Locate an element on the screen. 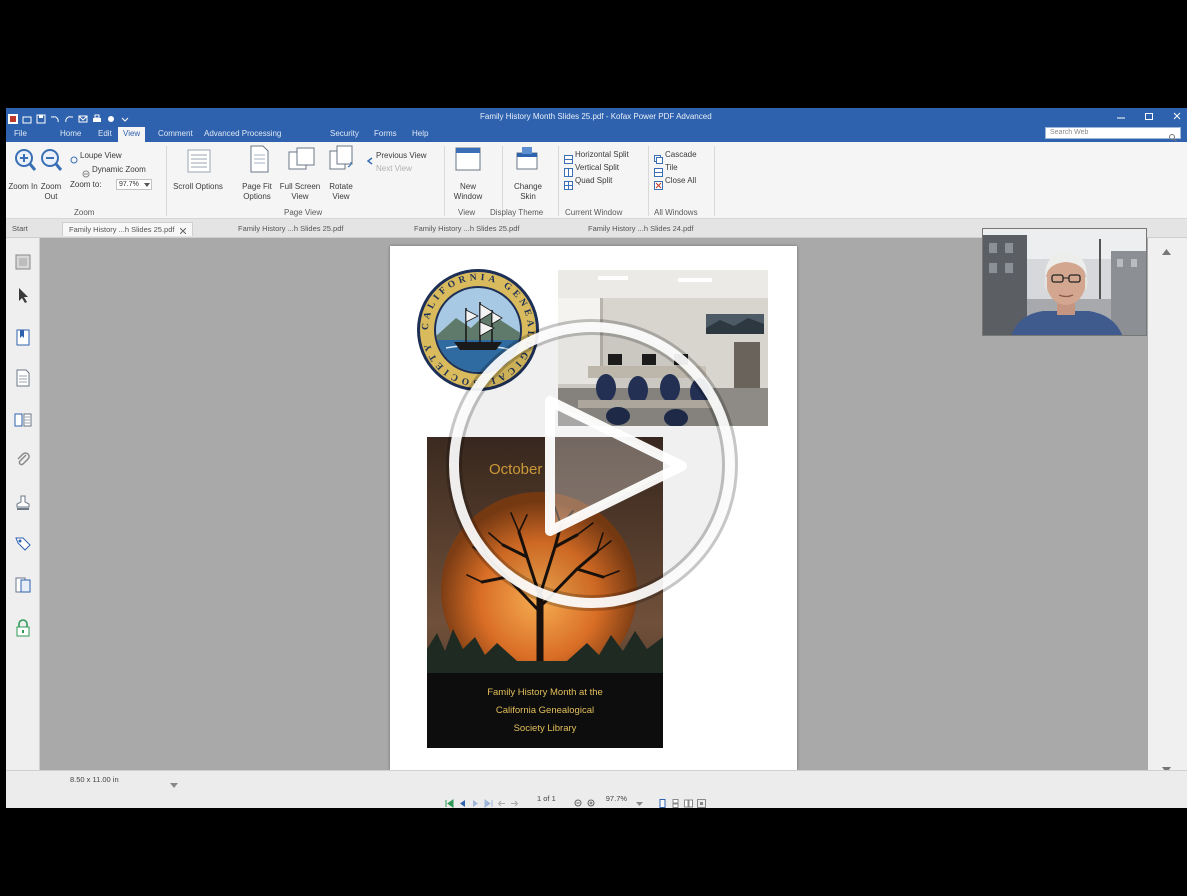 This screenshot has width=1187, height=896. presenter-video-frame is located at coordinates (1064, 282).